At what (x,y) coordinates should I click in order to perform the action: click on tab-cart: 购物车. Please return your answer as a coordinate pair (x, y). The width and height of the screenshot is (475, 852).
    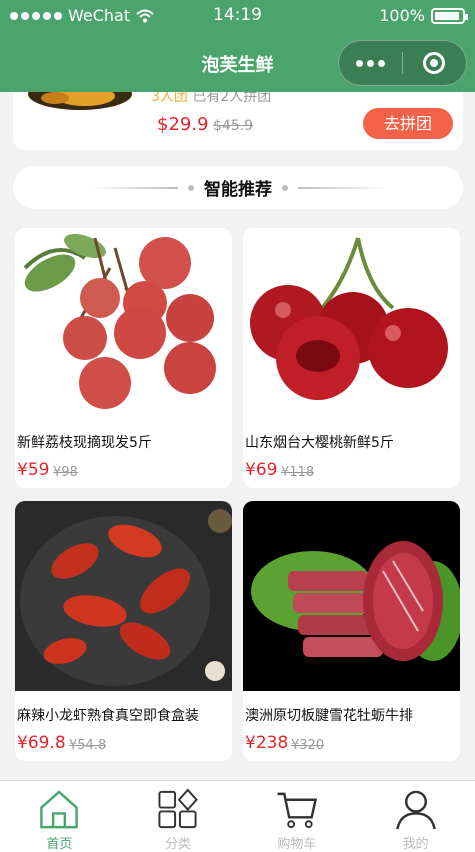
    Looking at the image, I should click on (297, 816).